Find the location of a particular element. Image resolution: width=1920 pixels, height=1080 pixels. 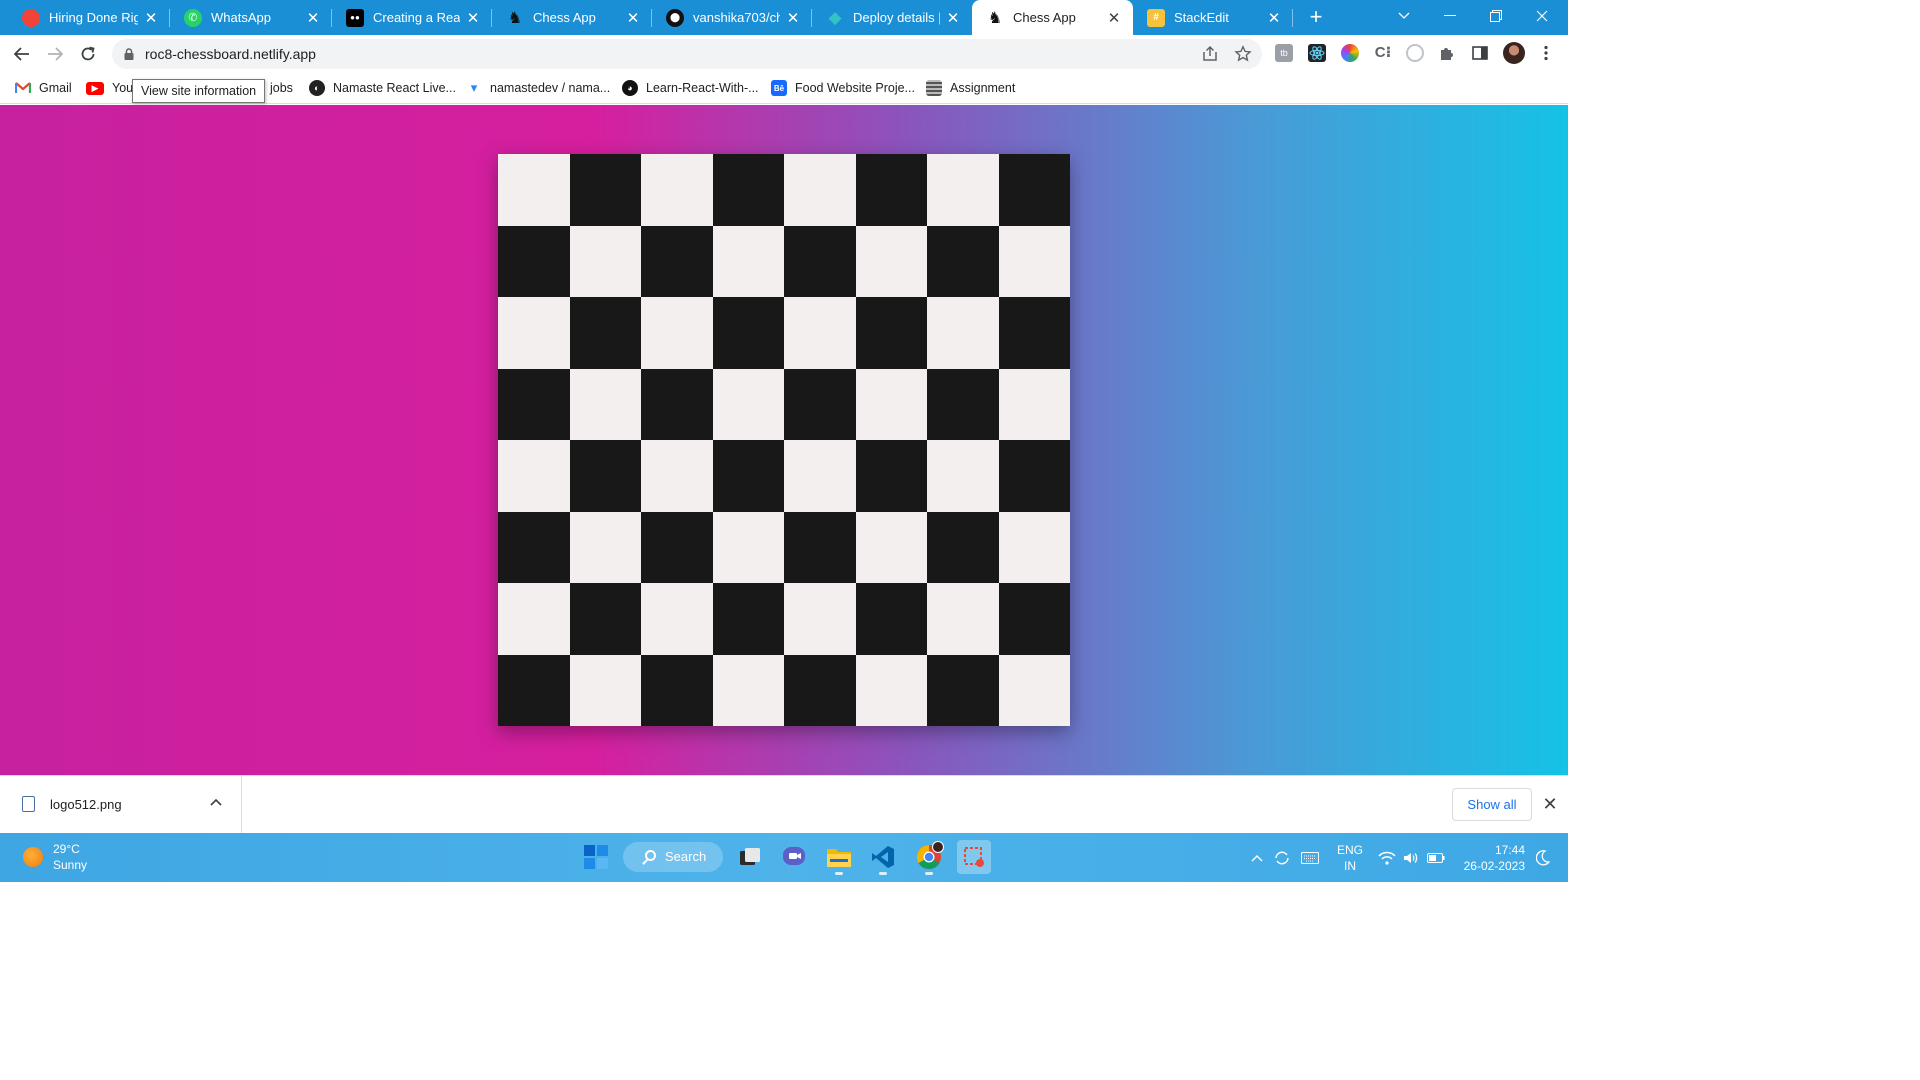

back-button is located at coordinates (22, 54).